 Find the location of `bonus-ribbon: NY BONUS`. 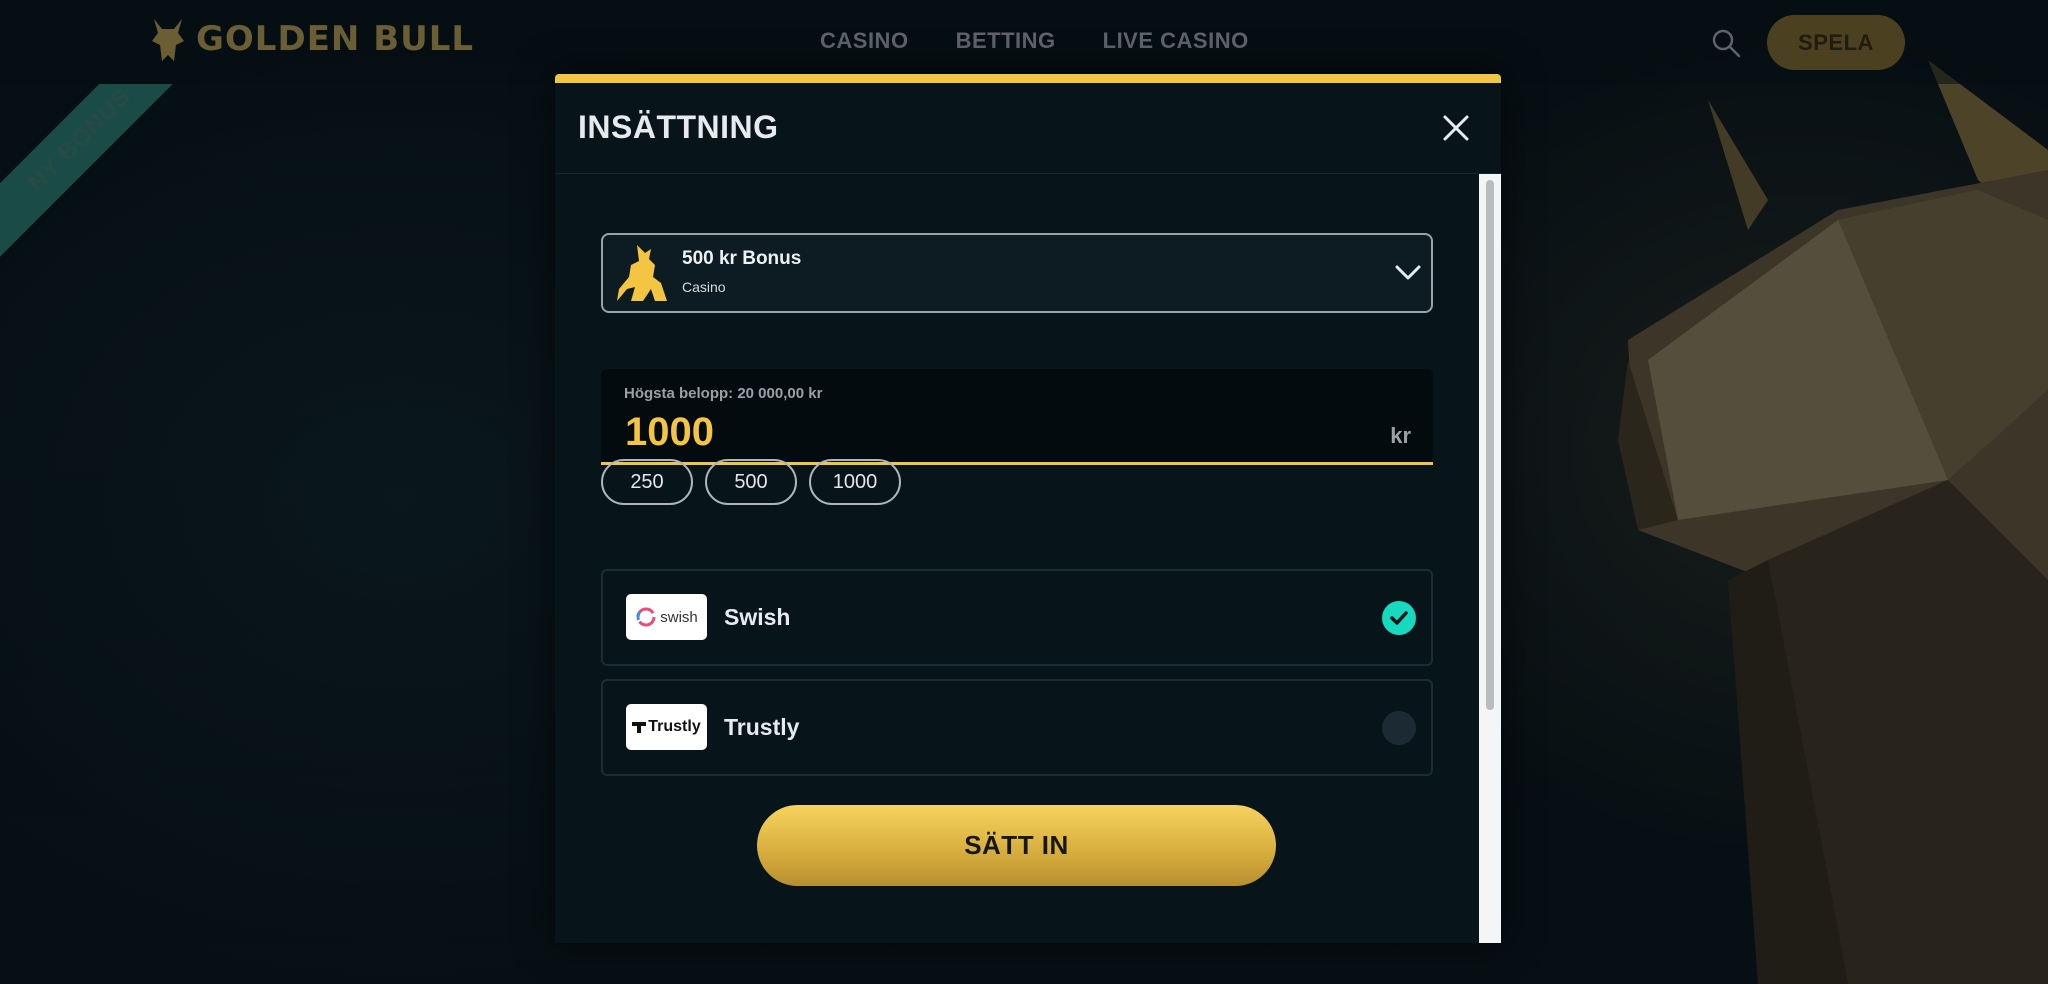

bonus-ribbon: NY BONUS is located at coordinates (100, 184).